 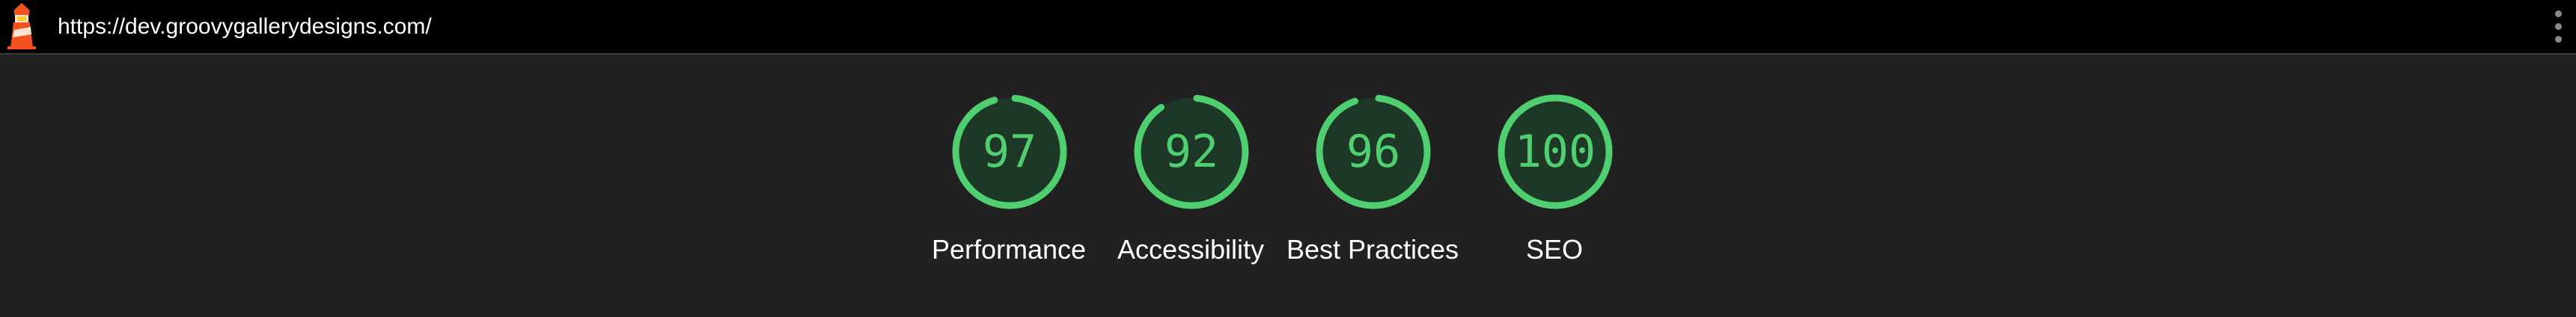 What do you see at coordinates (1191, 186) in the screenshot?
I see `gauge-accessibility: 92 Accessibility` at bounding box center [1191, 186].